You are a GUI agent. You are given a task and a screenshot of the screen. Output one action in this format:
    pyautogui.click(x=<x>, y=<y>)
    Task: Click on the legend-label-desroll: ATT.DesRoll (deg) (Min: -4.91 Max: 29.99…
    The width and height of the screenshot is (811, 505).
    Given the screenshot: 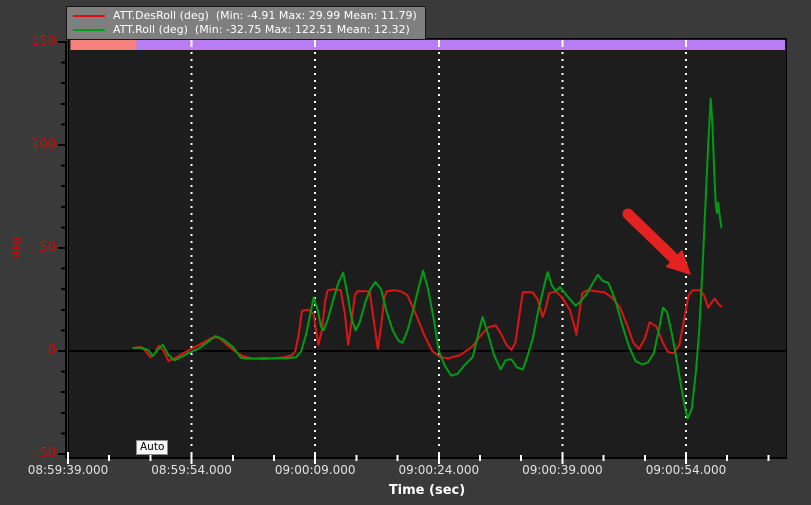 What is the action you would take?
    pyautogui.click(x=265, y=15)
    